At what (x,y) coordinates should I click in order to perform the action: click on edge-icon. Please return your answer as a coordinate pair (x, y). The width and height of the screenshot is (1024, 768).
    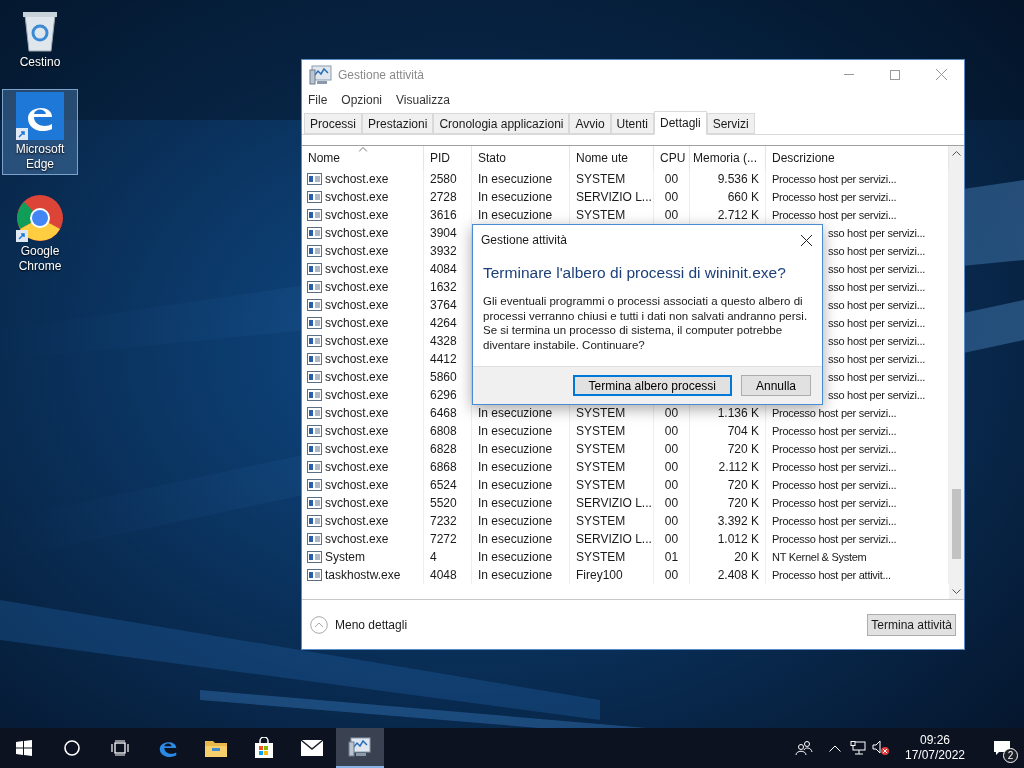
    Looking at the image, I should click on (40, 116).